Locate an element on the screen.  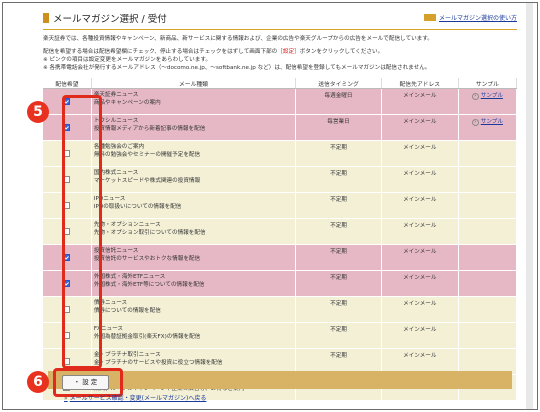
mail-name: 各種勉強会のご案内 is located at coordinates (119, 147).